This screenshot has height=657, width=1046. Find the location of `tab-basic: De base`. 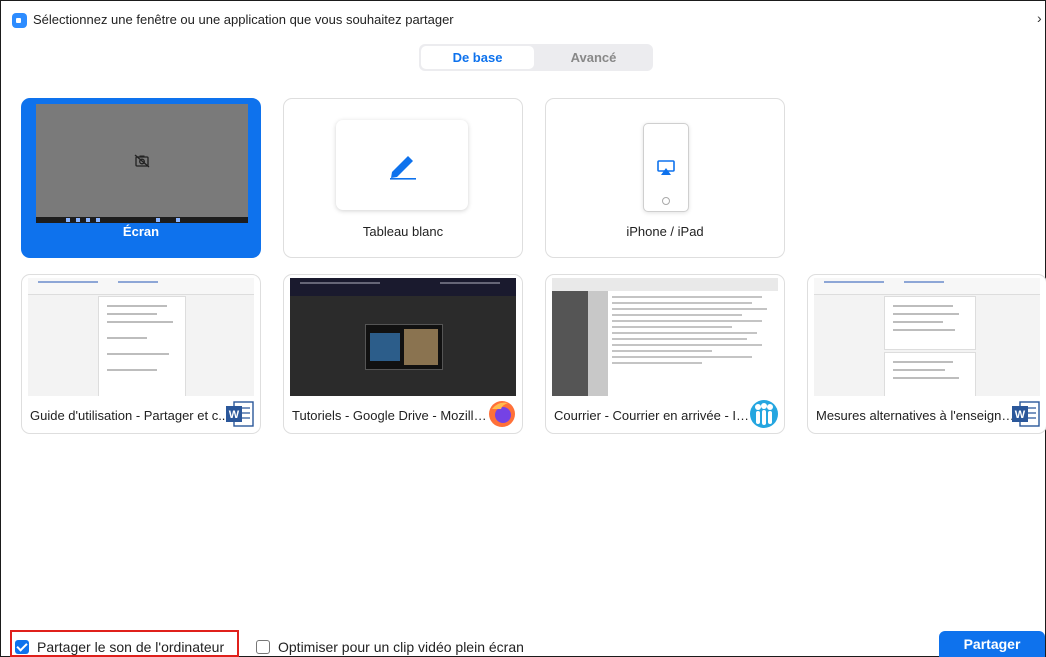

tab-basic: De base is located at coordinates (477, 57).